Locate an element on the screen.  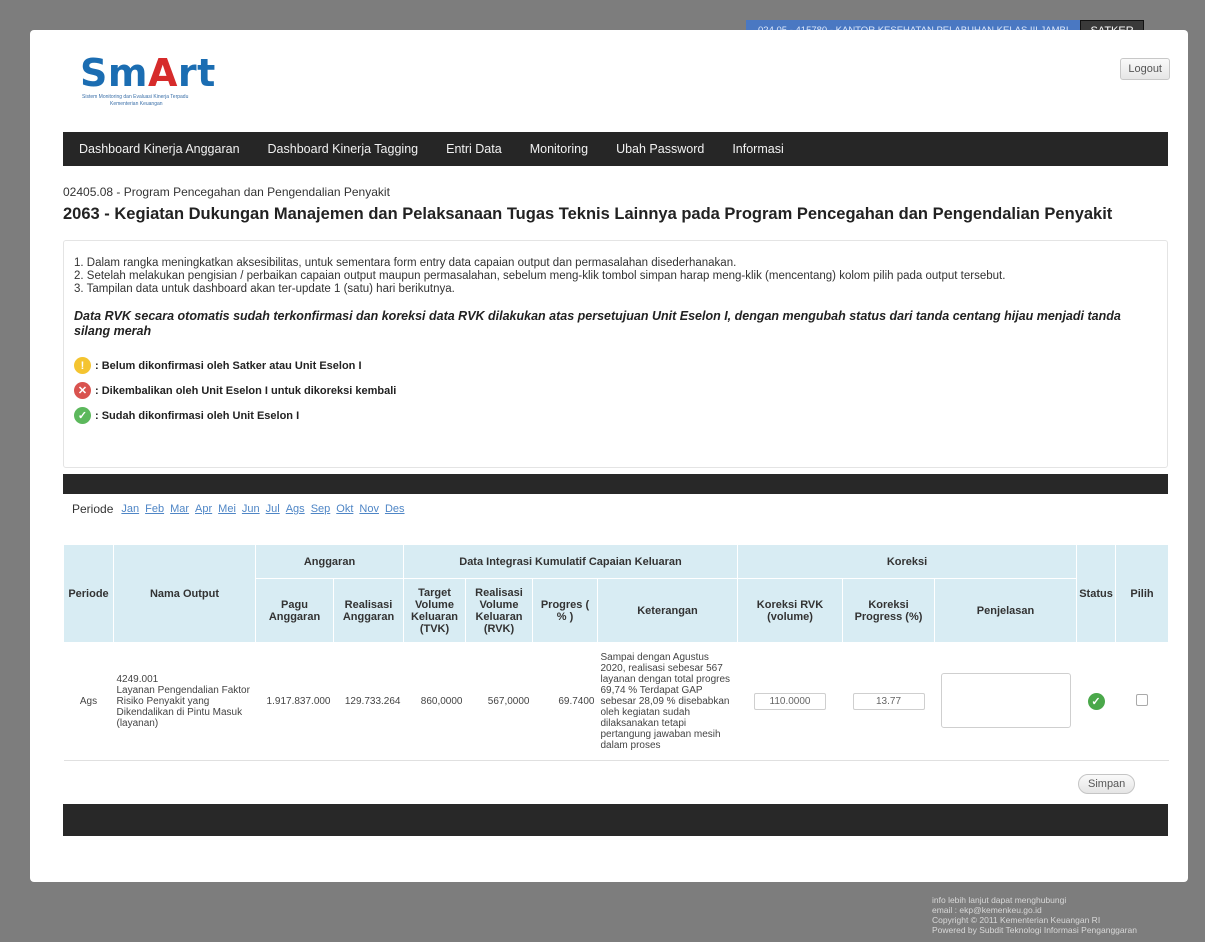
month-link-sep: Sep is located at coordinates (321, 509).